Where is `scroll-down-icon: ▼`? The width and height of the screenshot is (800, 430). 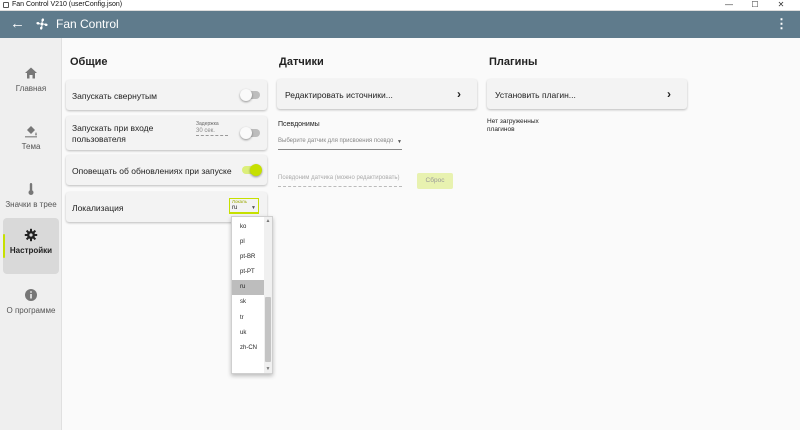
scroll-down-icon: ▼ is located at coordinates (268, 369).